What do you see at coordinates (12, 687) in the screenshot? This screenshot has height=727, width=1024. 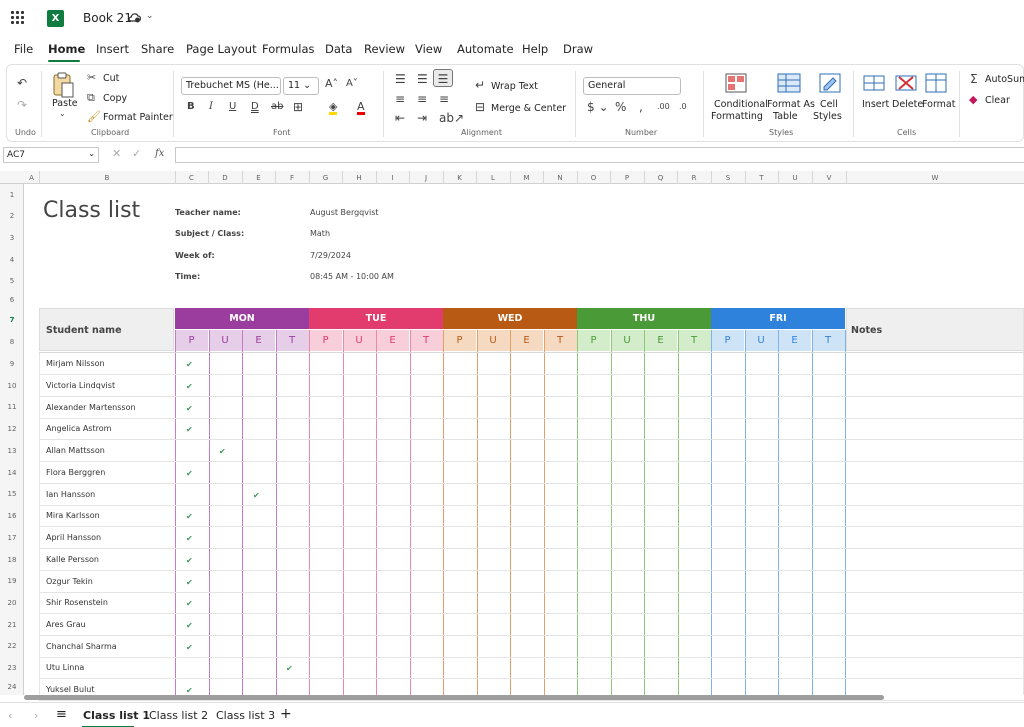 I see `row-header-24: 24` at bounding box center [12, 687].